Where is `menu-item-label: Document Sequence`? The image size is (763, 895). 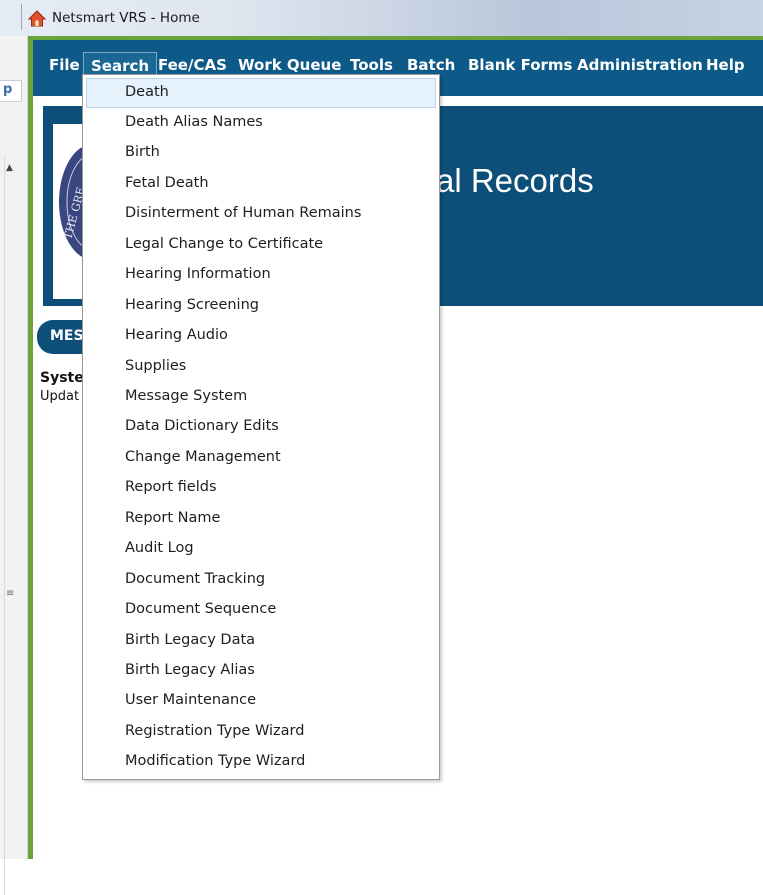 menu-item-label: Document Sequence is located at coordinates (201, 609).